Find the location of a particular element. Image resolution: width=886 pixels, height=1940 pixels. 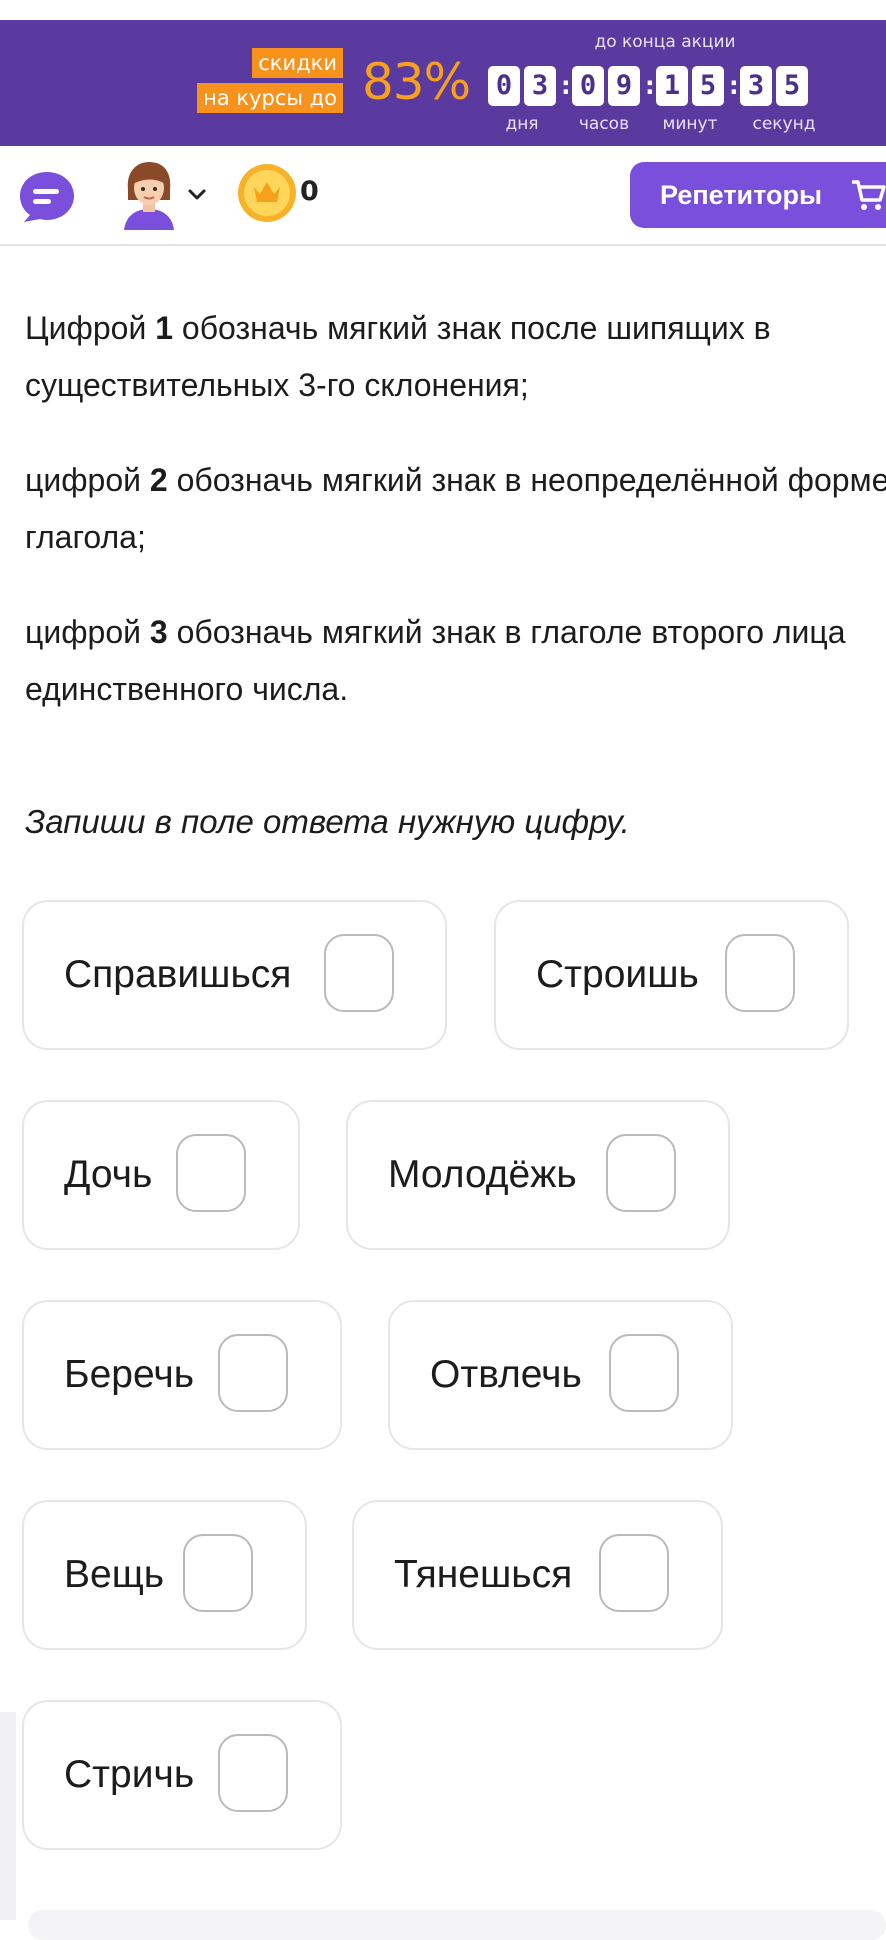

chat-bubble-icon is located at coordinates (47, 197).